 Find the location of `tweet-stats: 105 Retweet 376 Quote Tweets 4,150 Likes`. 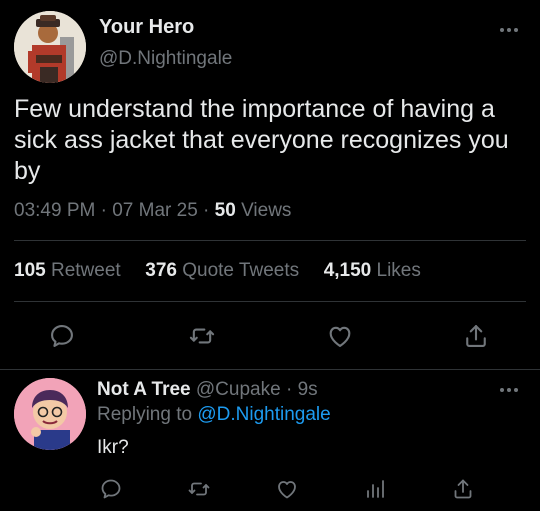

tweet-stats: 105 Retweet 376 Quote Tweets 4,150 Likes is located at coordinates (217, 271).